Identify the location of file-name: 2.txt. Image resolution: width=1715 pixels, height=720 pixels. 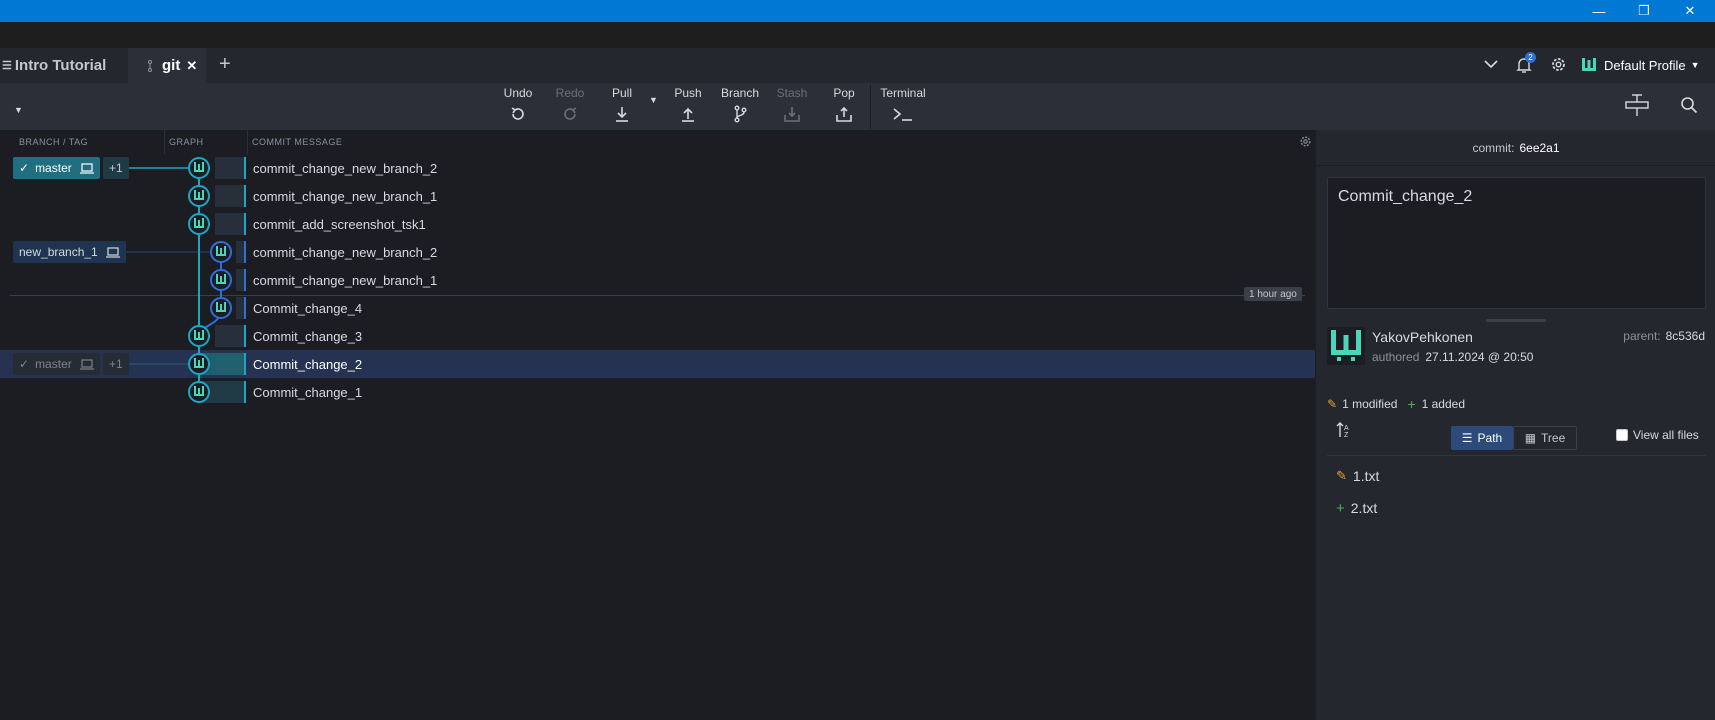
(1364, 508).